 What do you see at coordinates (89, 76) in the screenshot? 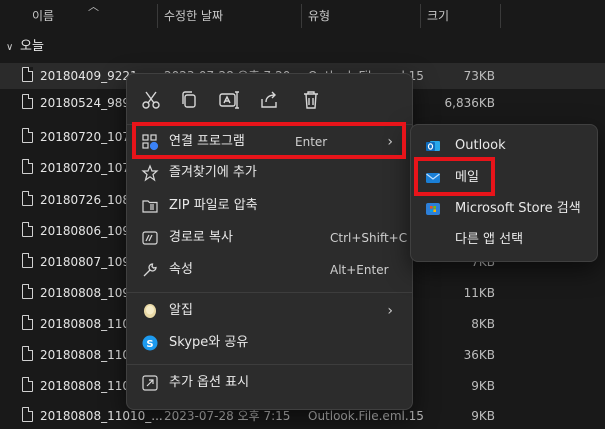
I see `file-name: 20180409_9221` at bounding box center [89, 76].